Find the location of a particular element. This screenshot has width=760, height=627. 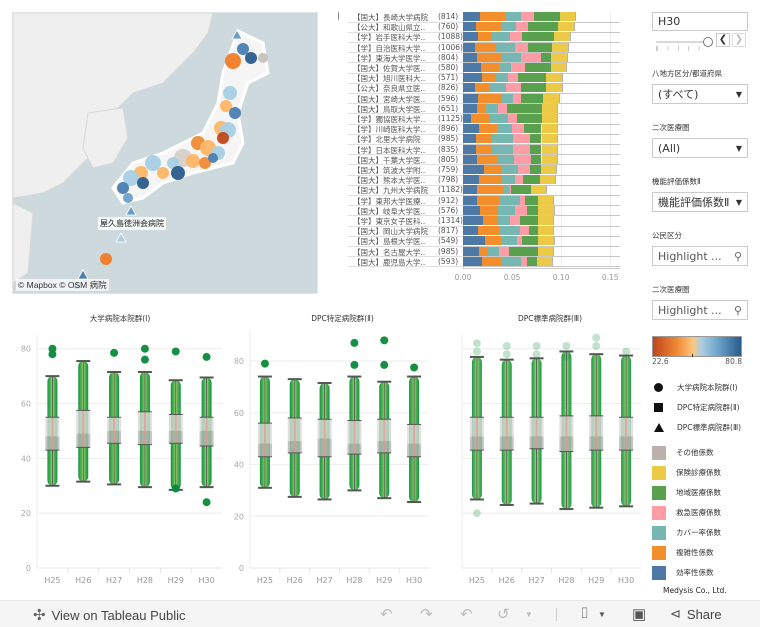

ranking-row: 【学】獨協医科大学.. (1125) is located at coordinates (480, 119).